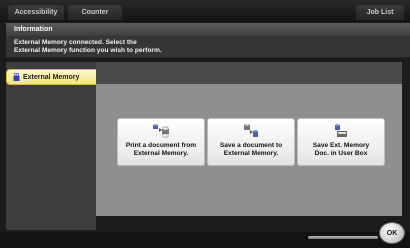 Image resolution: width=410 pixels, height=248 pixels. Describe the element at coordinates (161, 149) in the screenshot. I see `print-from-memory-label: Print a document from External Memory.` at that location.